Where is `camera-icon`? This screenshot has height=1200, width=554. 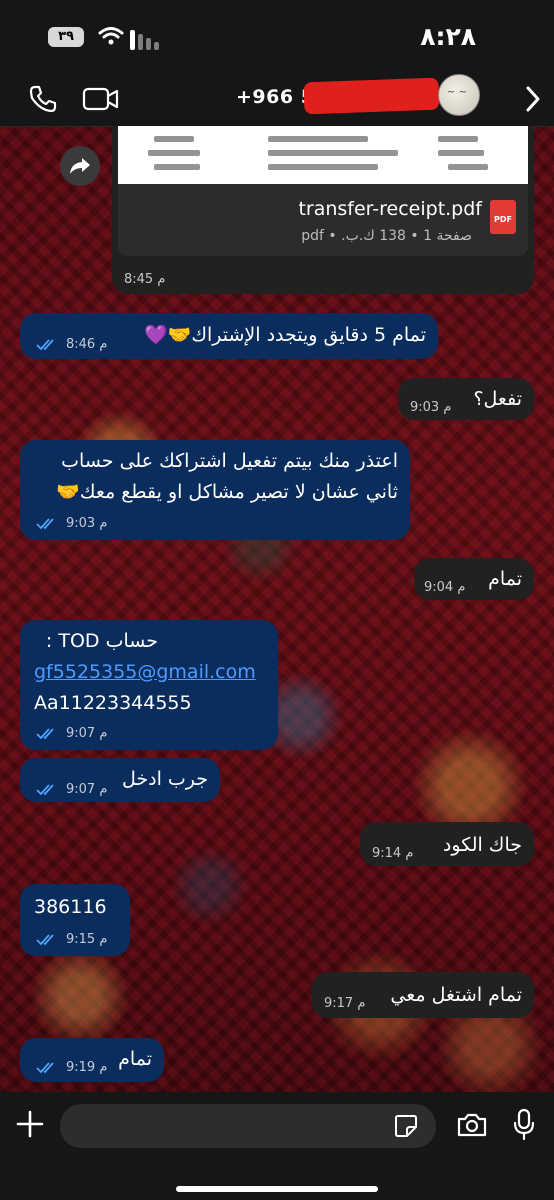
camera-icon is located at coordinates (472, 1125).